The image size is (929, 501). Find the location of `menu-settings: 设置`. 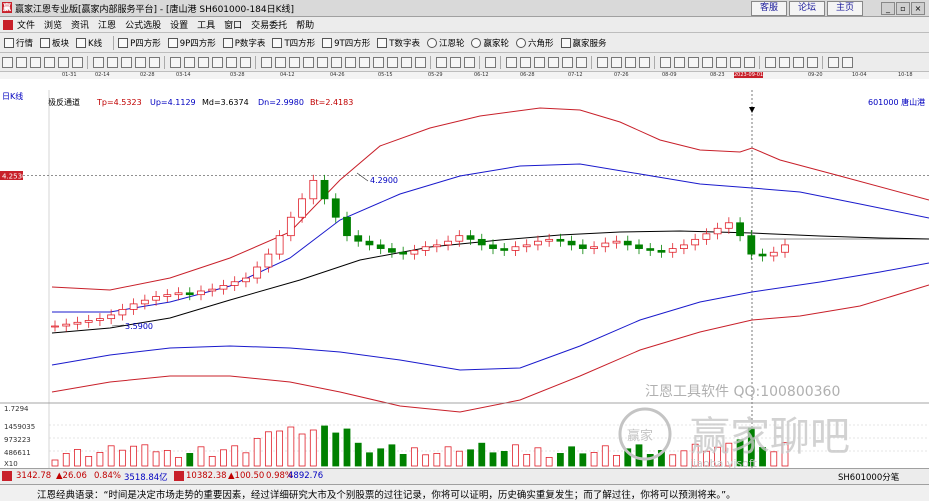

menu-settings: 设置 is located at coordinates (179, 24).